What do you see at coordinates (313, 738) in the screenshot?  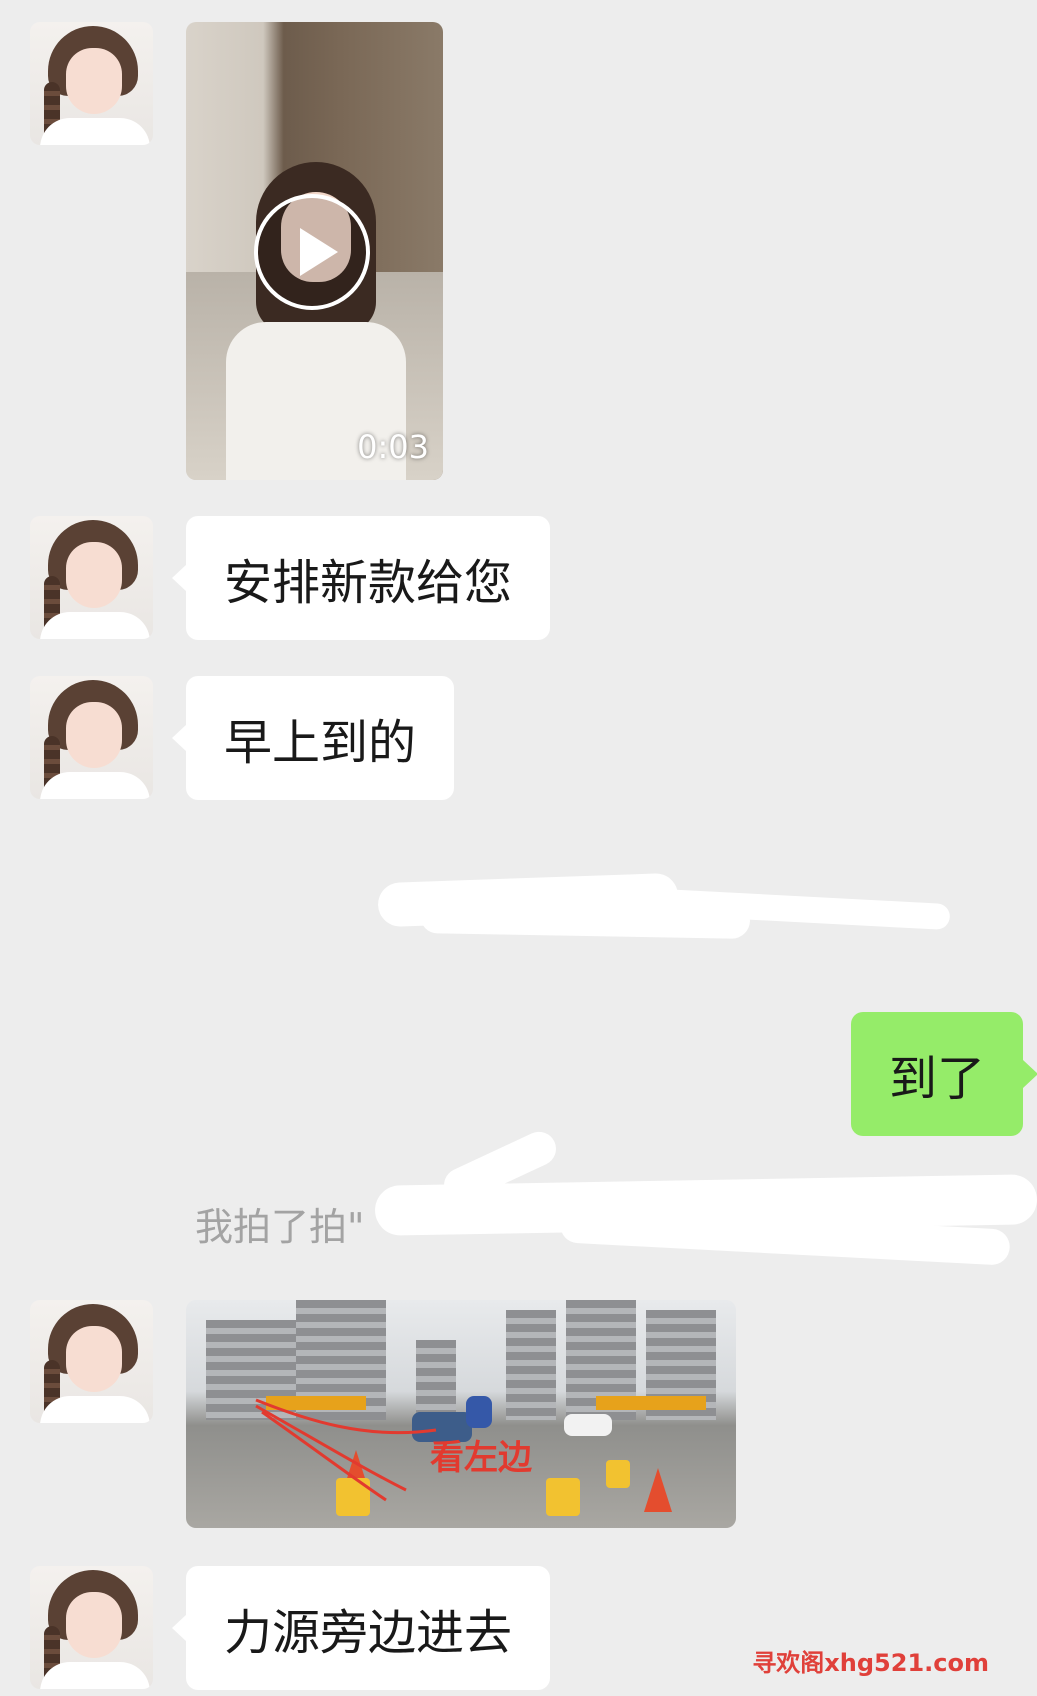 I see `incoming-text-bubble: 早上到的` at bounding box center [313, 738].